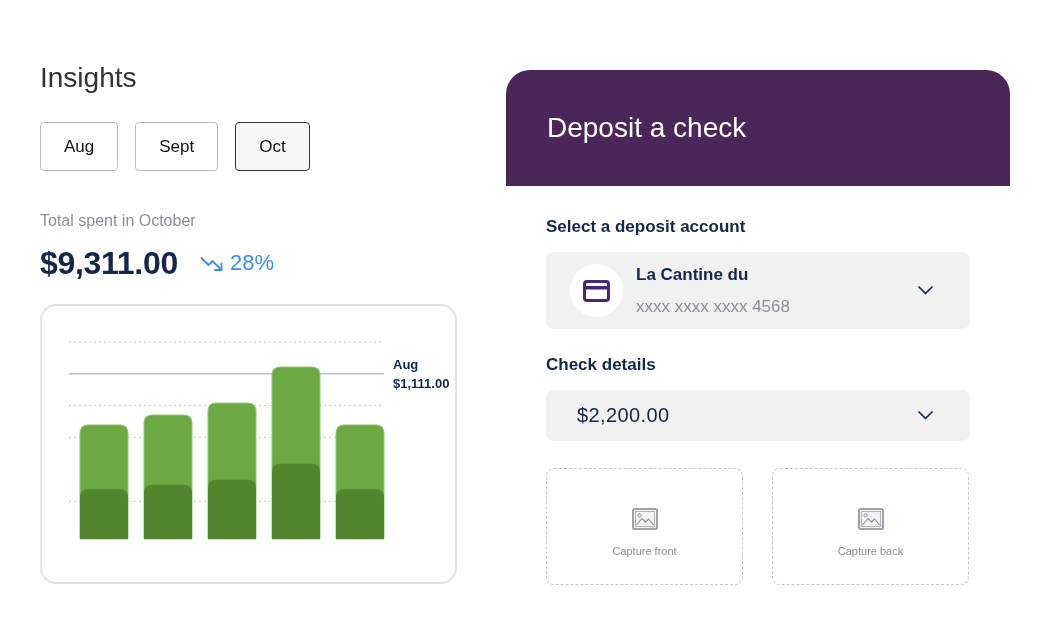  I want to click on account-name: La Cantine du, so click(692, 275).